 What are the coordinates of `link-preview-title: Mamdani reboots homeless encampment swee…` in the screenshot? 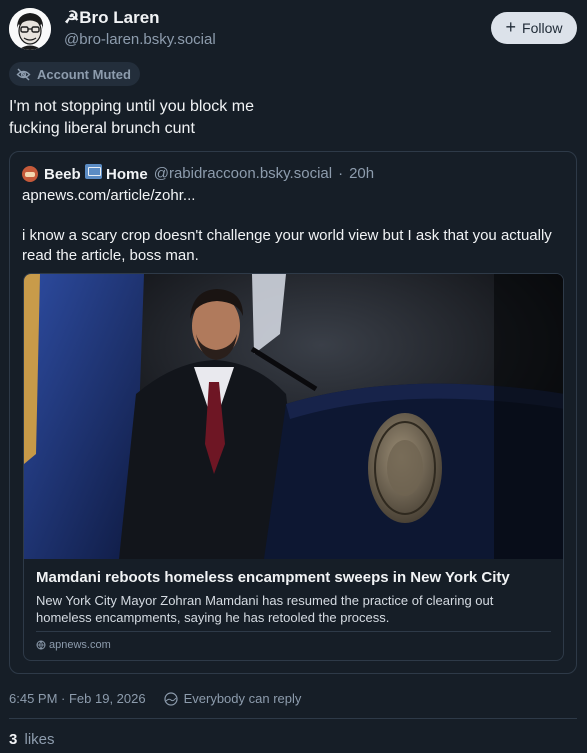 It's located at (273, 577).